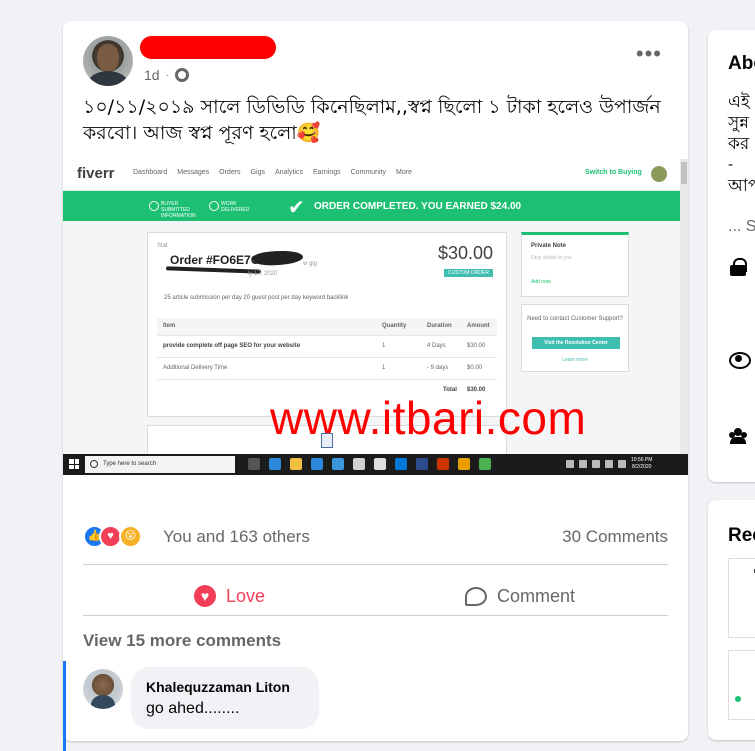  Describe the element at coordinates (741, 227) in the screenshot. I see `see-more-link: ... S` at that location.